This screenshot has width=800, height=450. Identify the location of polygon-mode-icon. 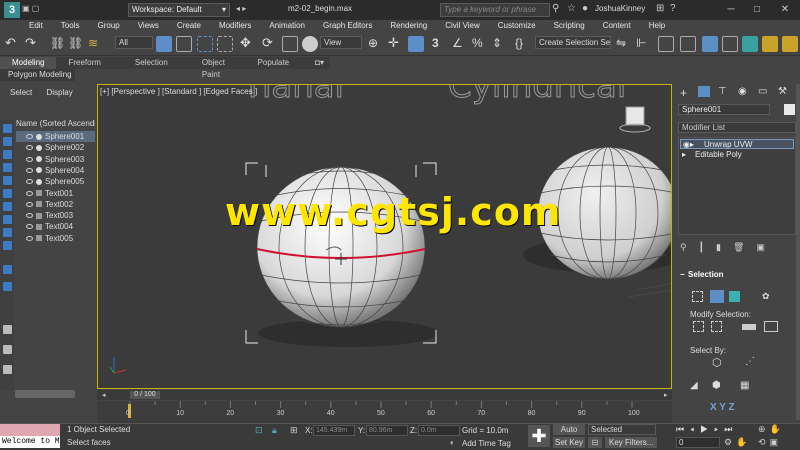
(734, 296).